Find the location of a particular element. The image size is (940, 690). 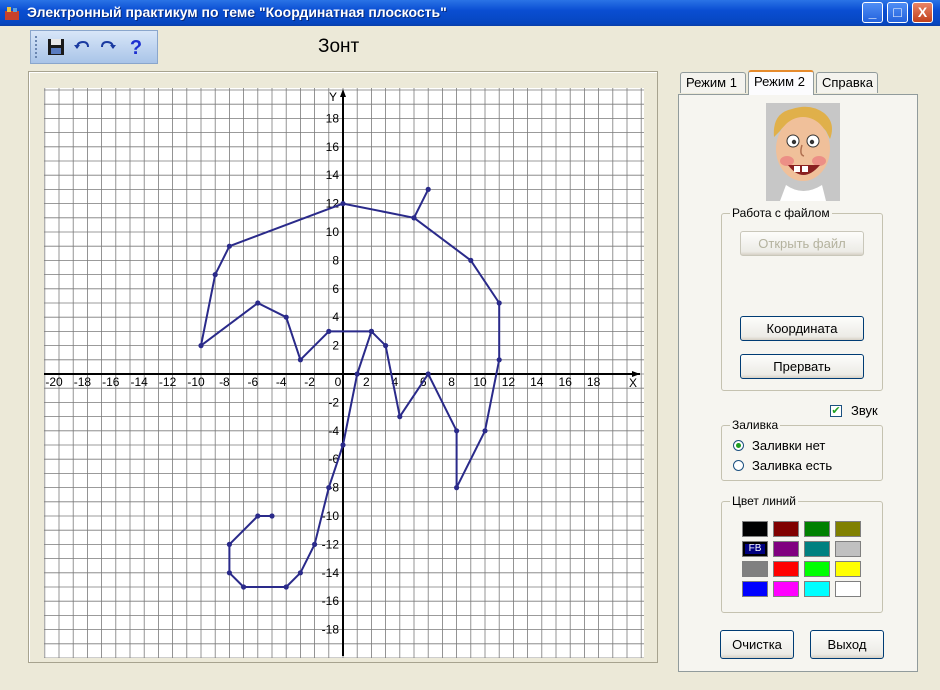

sound-checkbox: ✔ Звук is located at coordinates (854, 410).